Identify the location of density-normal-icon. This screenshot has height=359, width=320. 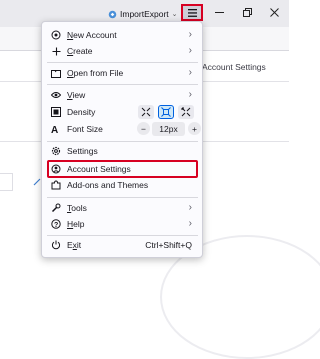
(166, 112).